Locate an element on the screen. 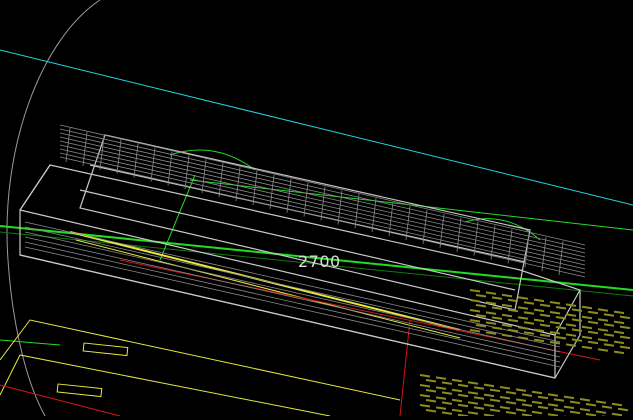 The image size is (633, 420). olive-hatch-patches is located at coordinates (525, 354).